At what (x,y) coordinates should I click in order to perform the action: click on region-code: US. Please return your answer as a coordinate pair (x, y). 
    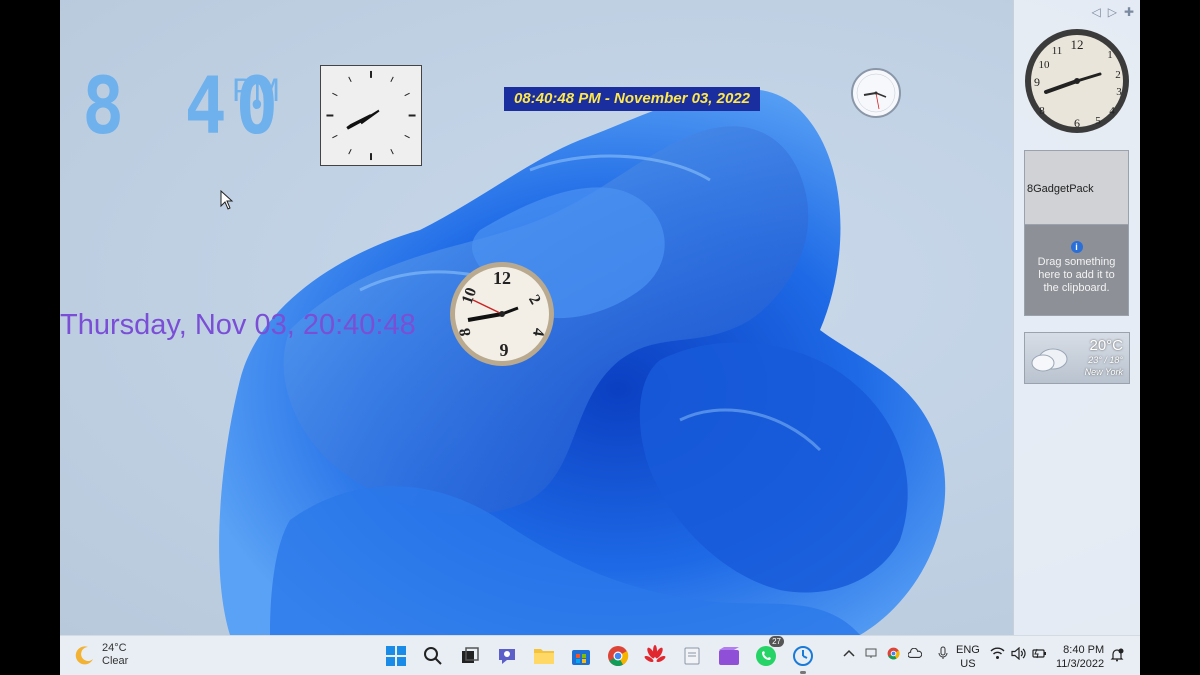
    Looking at the image, I should click on (968, 664).